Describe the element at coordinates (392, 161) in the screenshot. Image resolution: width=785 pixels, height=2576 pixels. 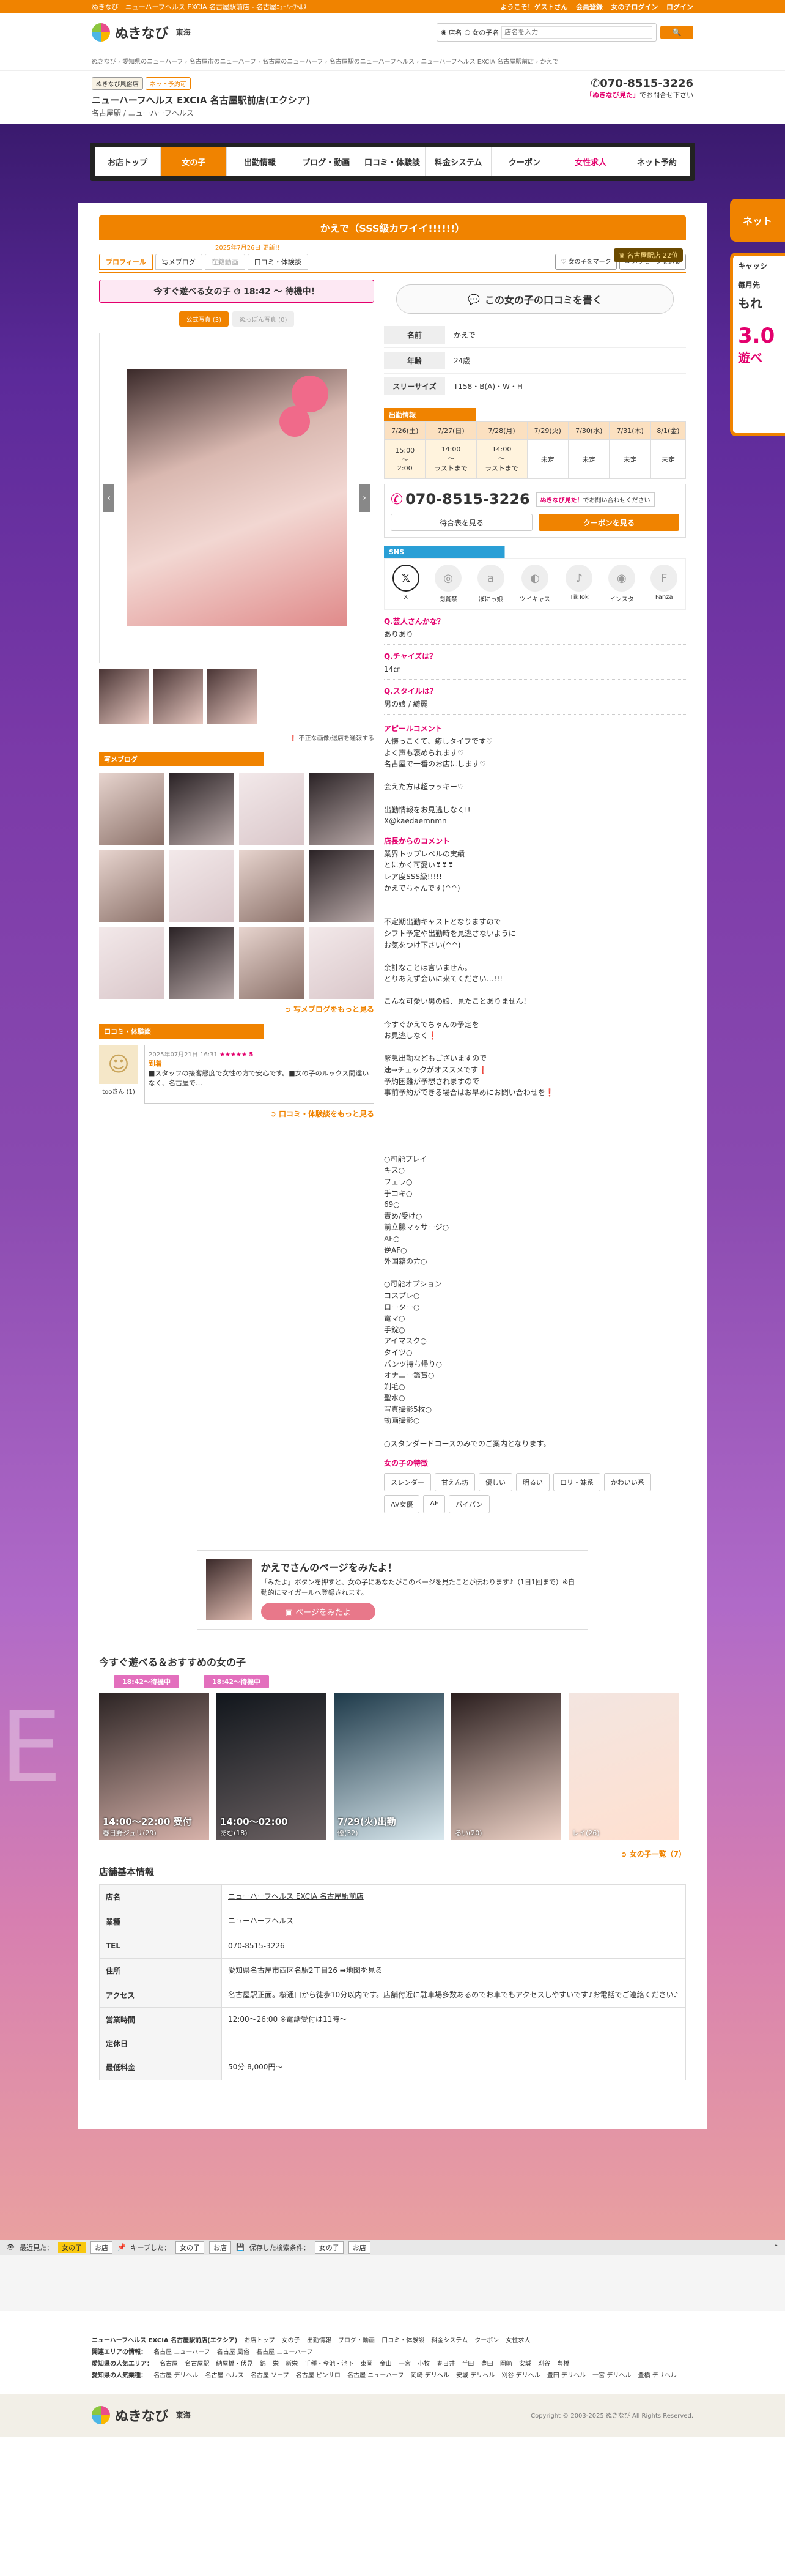
I see `nav-tab-reviews: 口コミ・体験談` at that location.